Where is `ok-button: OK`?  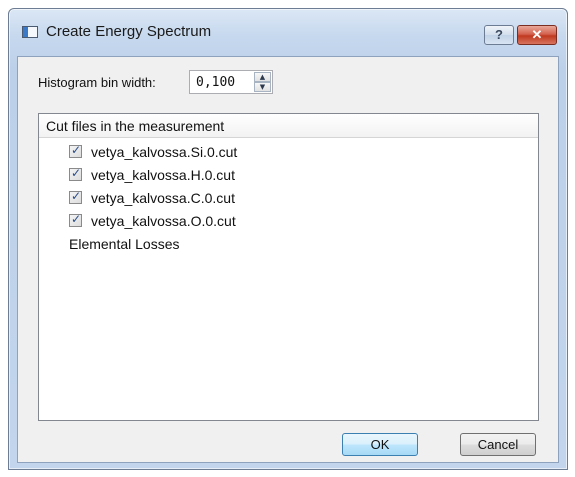 ok-button: OK is located at coordinates (380, 444).